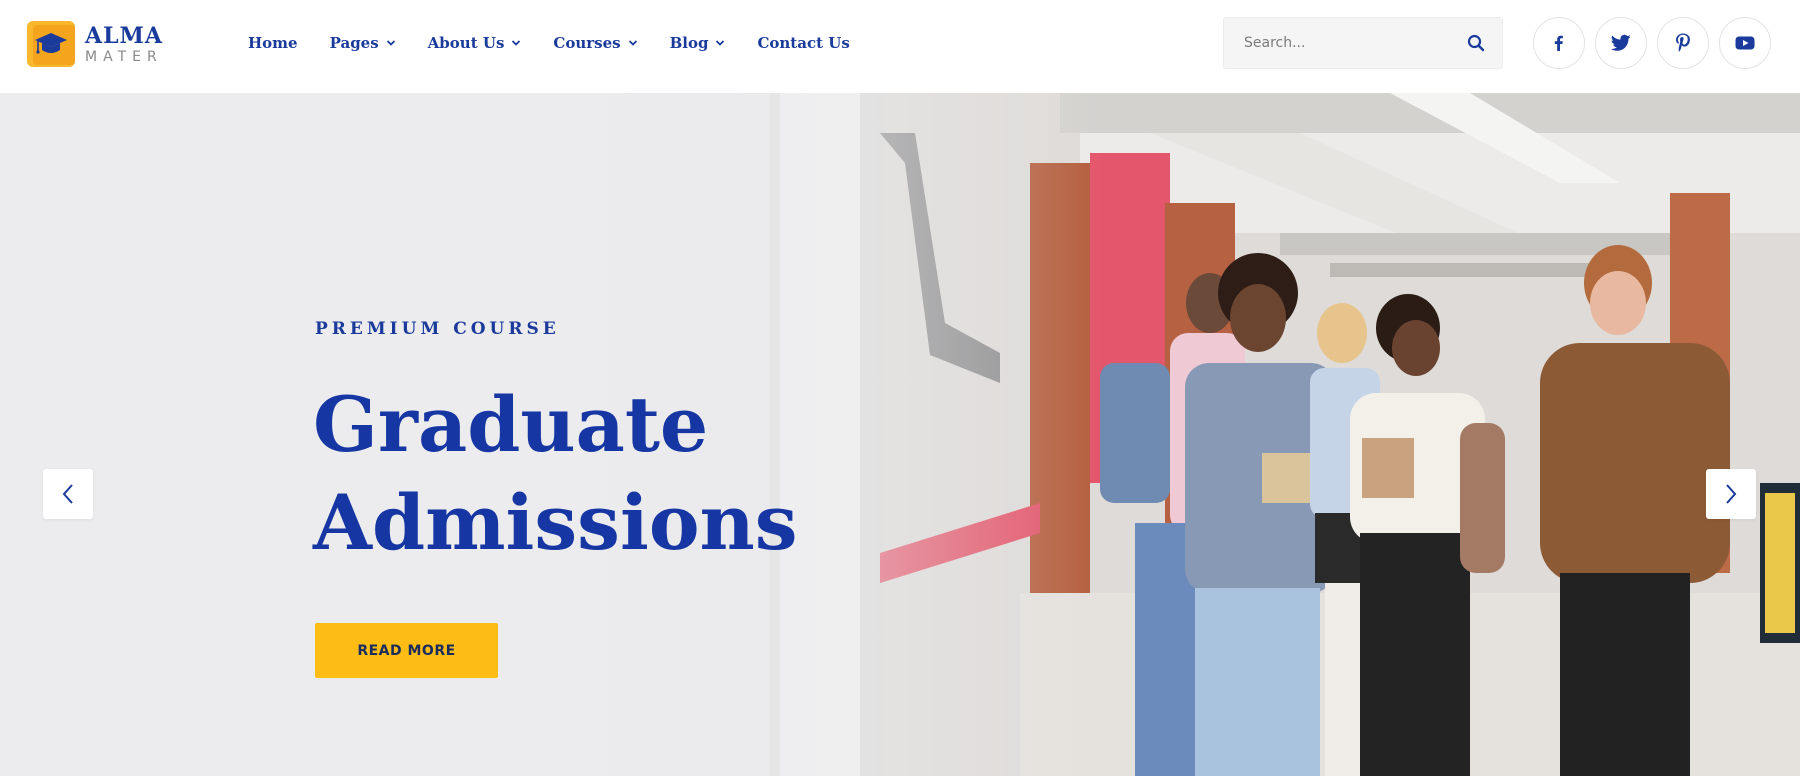 This screenshot has height=776, width=1800. I want to click on nav-item-pages: Pages, so click(363, 43).